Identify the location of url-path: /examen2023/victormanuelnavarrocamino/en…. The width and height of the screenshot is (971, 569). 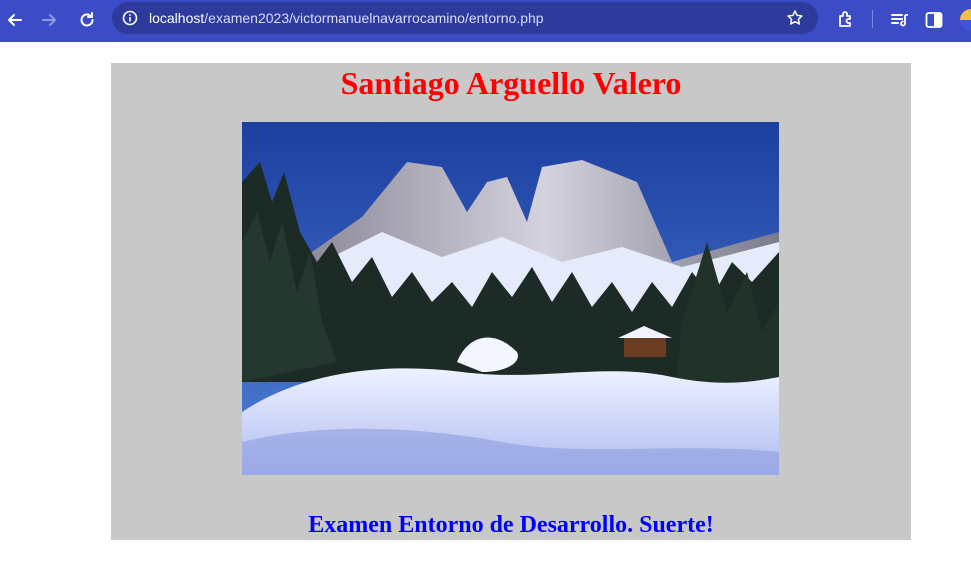
(374, 18).